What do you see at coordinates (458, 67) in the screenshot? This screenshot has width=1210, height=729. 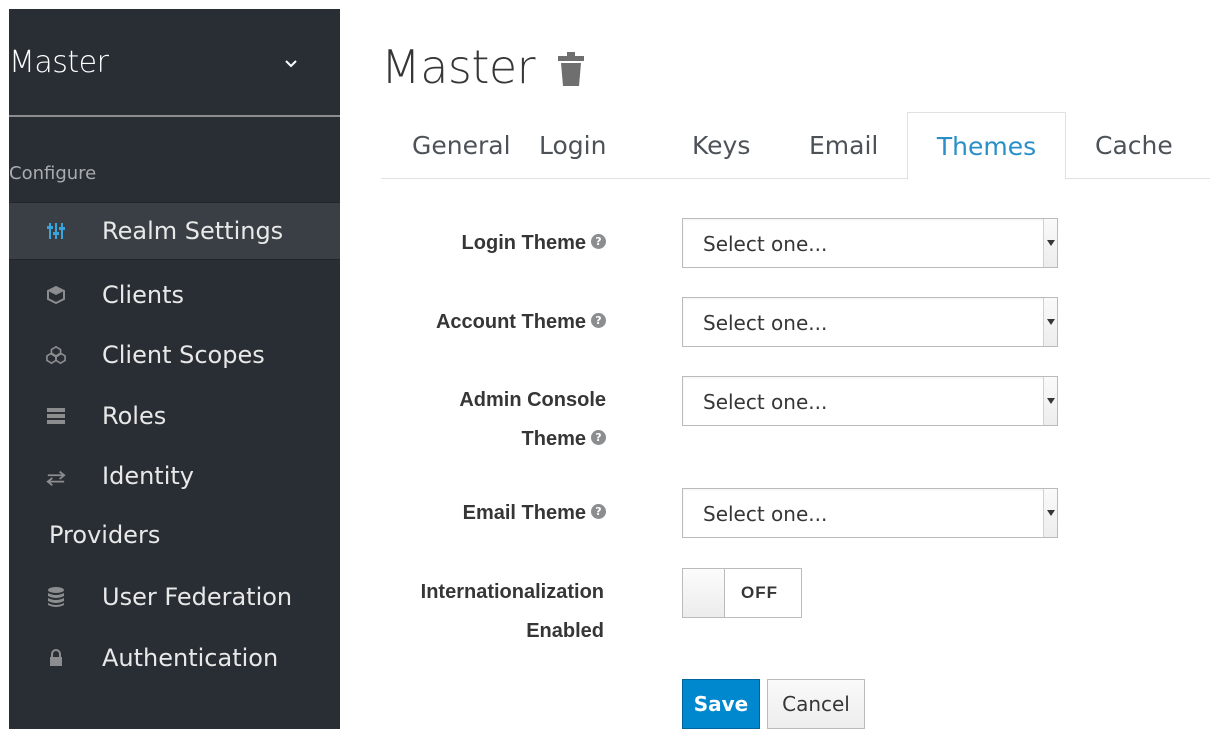 I see `page-title: Master` at bounding box center [458, 67].